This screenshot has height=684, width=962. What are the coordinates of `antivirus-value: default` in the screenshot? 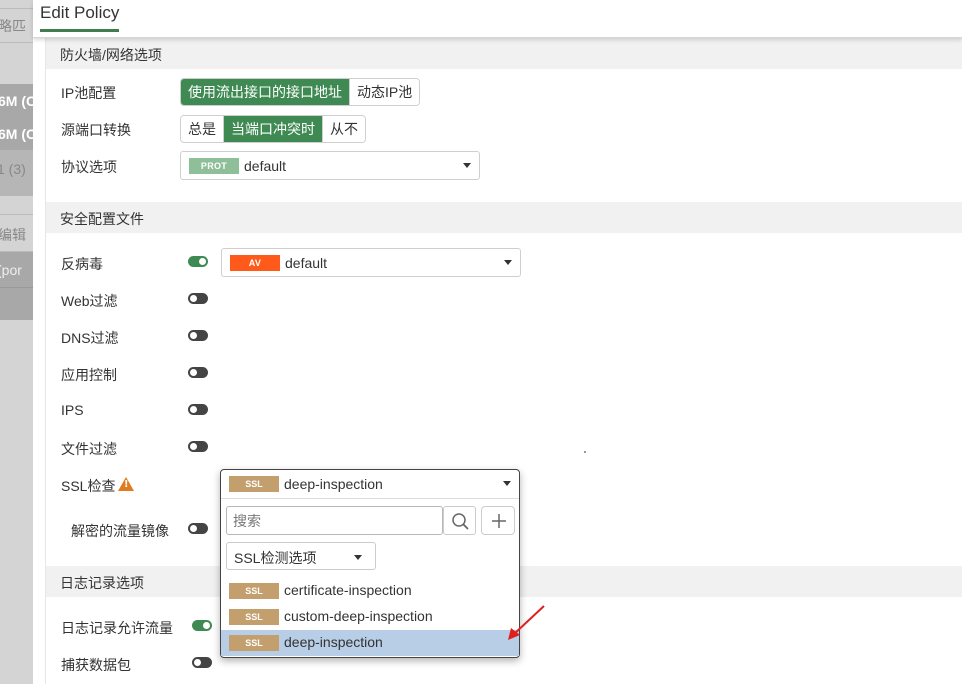 It's located at (306, 263).